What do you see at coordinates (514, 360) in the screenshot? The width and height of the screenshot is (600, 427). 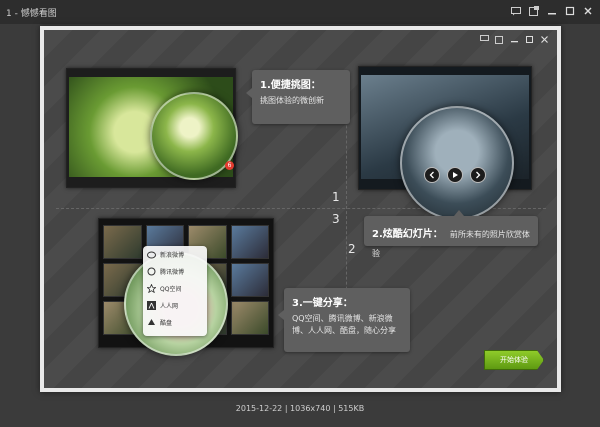 I see `start-experience-button: 开始体验` at bounding box center [514, 360].